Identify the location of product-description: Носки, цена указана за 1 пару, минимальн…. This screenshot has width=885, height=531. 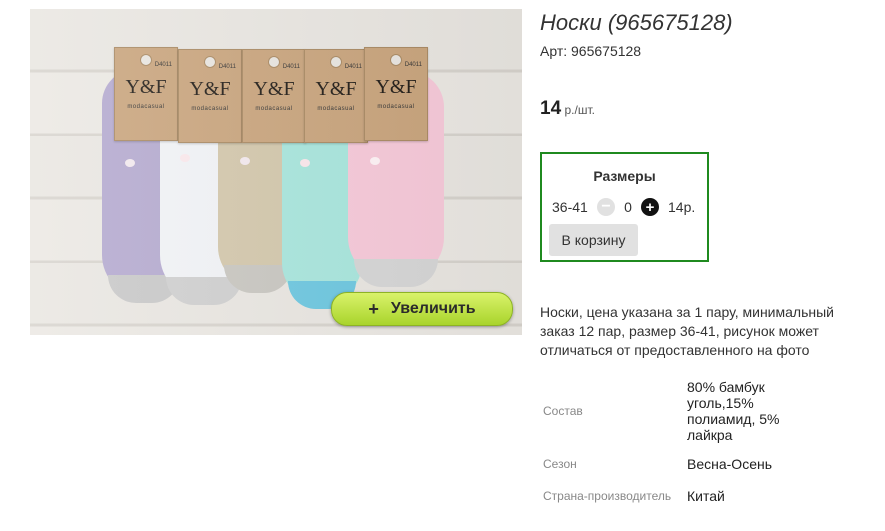
(687, 331).